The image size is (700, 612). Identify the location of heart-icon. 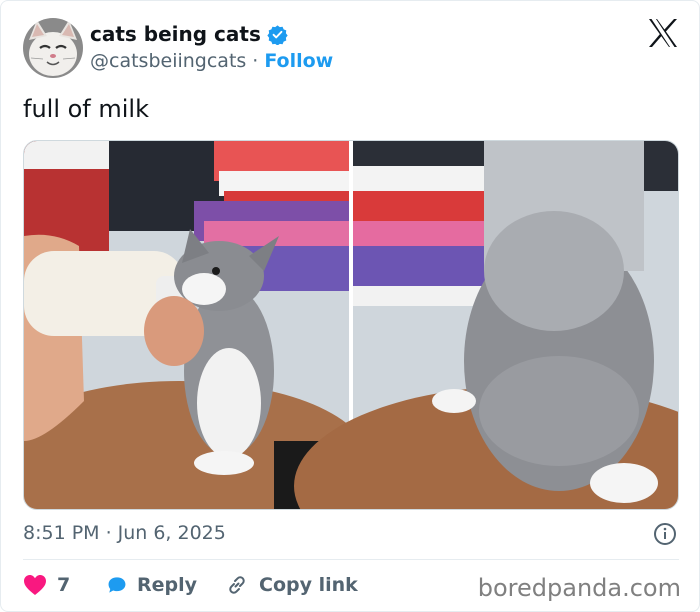
(35, 585).